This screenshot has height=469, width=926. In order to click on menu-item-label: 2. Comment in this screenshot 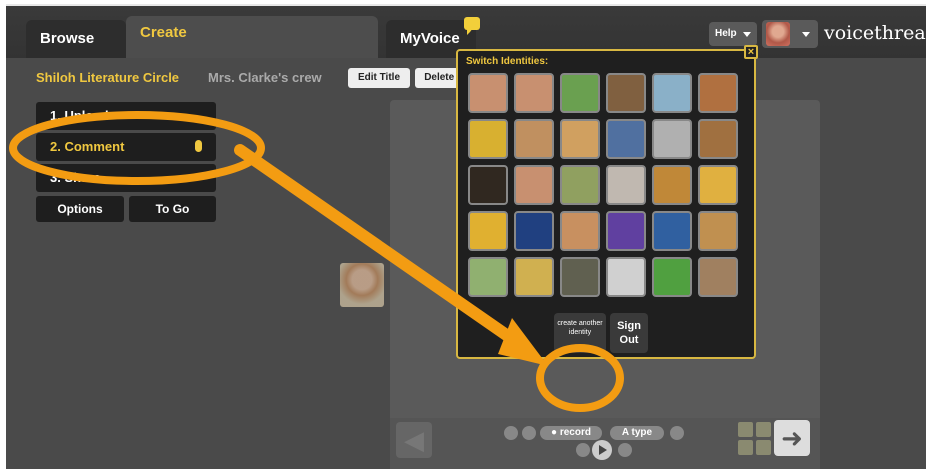, I will do `click(87, 146)`.